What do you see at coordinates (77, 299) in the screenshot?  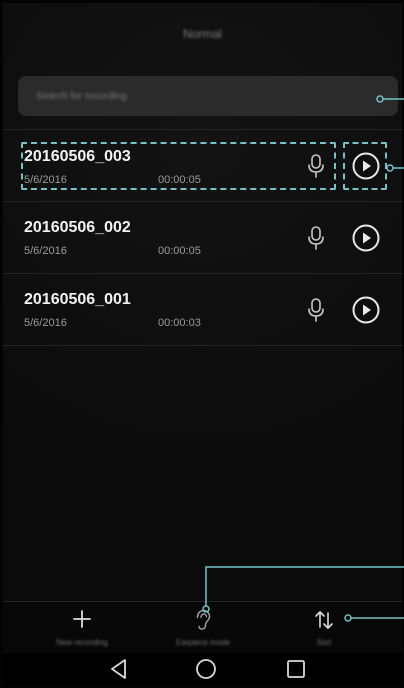 I see `recording-title: 20160506_001` at bounding box center [77, 299].